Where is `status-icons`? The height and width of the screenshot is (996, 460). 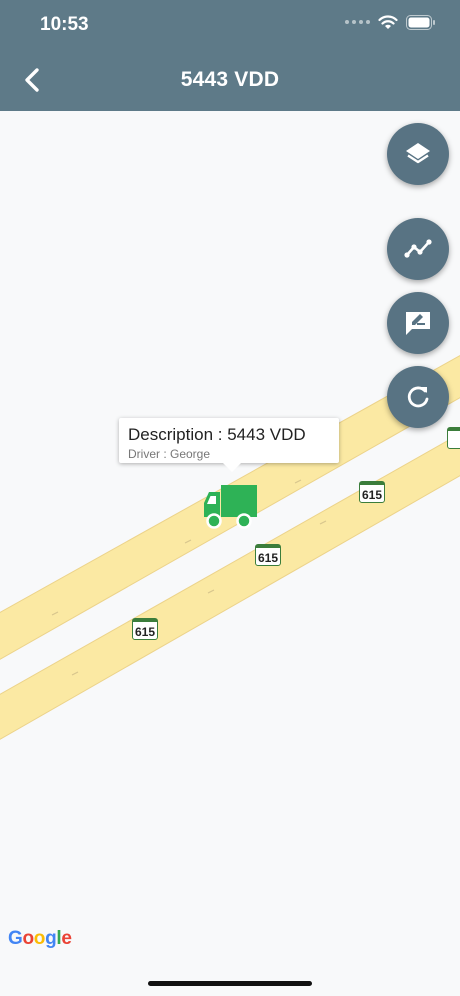
status-icons is located at coordinates (390, 22).